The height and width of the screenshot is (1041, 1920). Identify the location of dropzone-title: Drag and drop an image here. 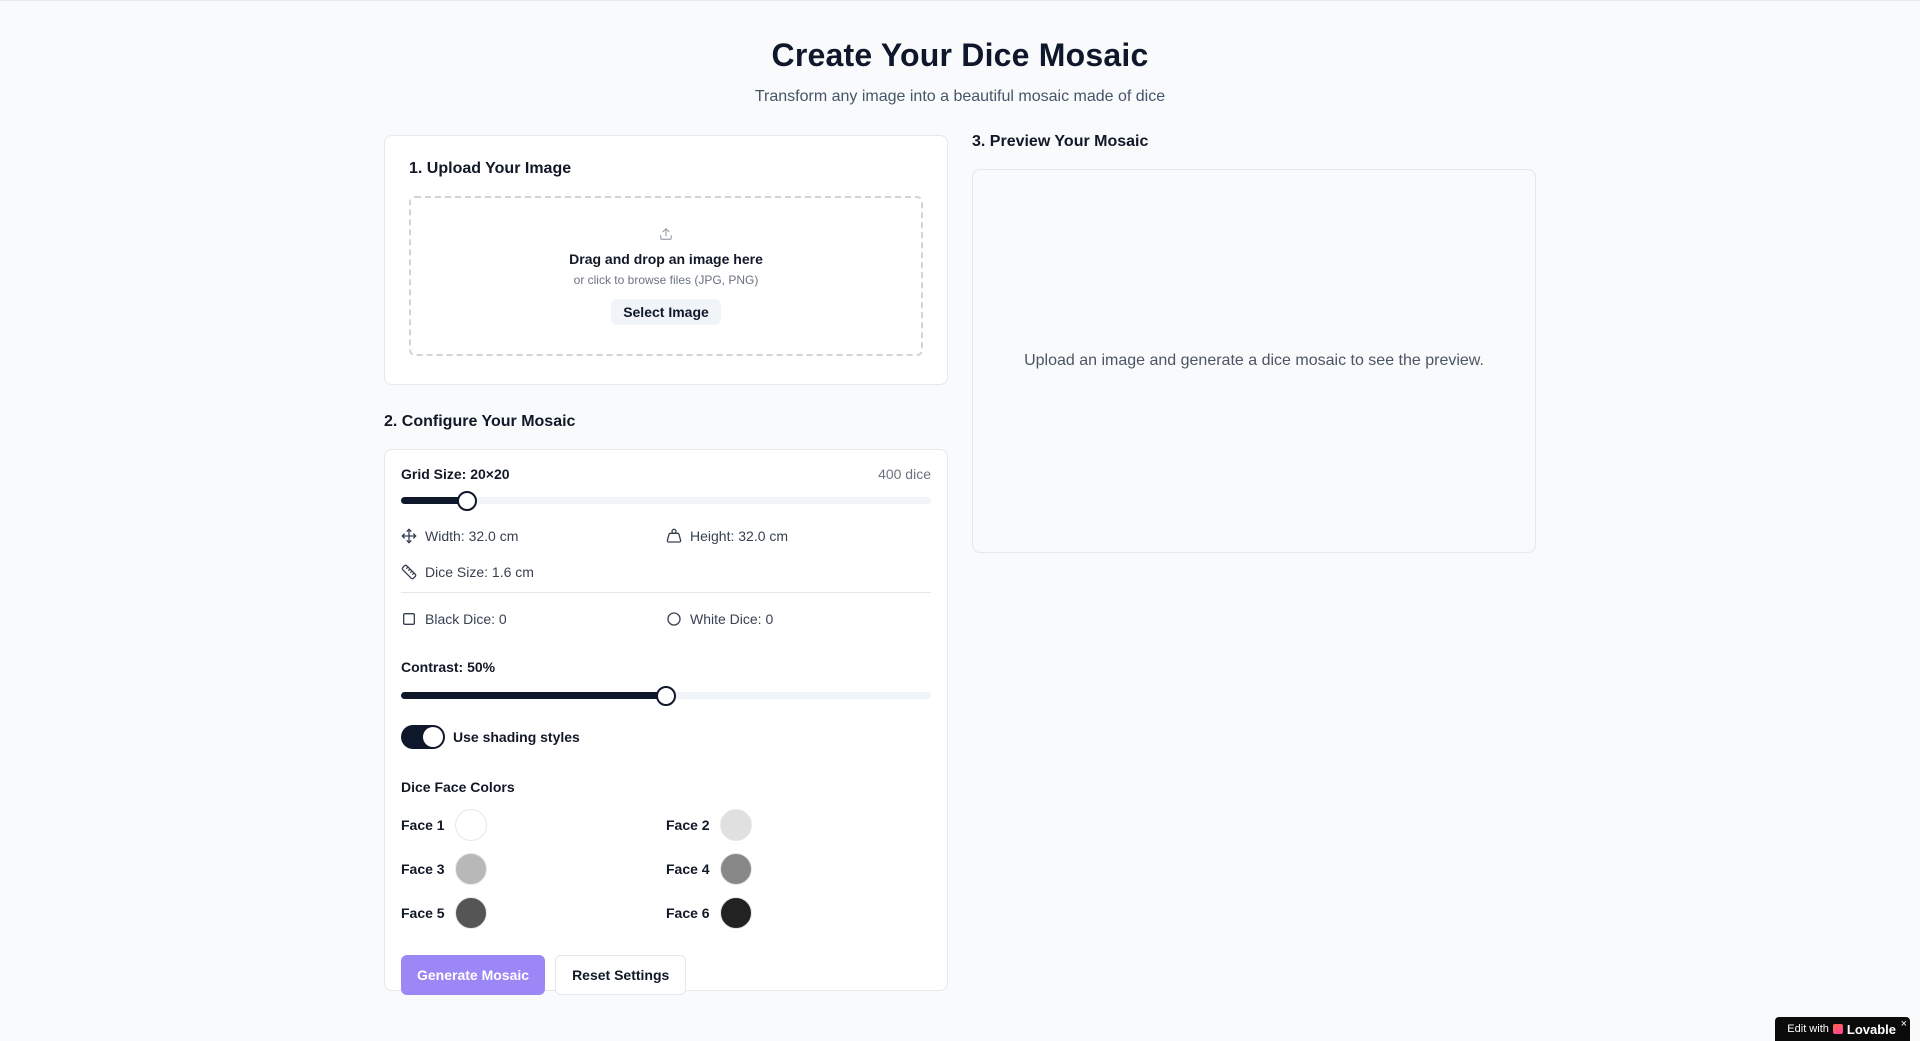
(666, 259).